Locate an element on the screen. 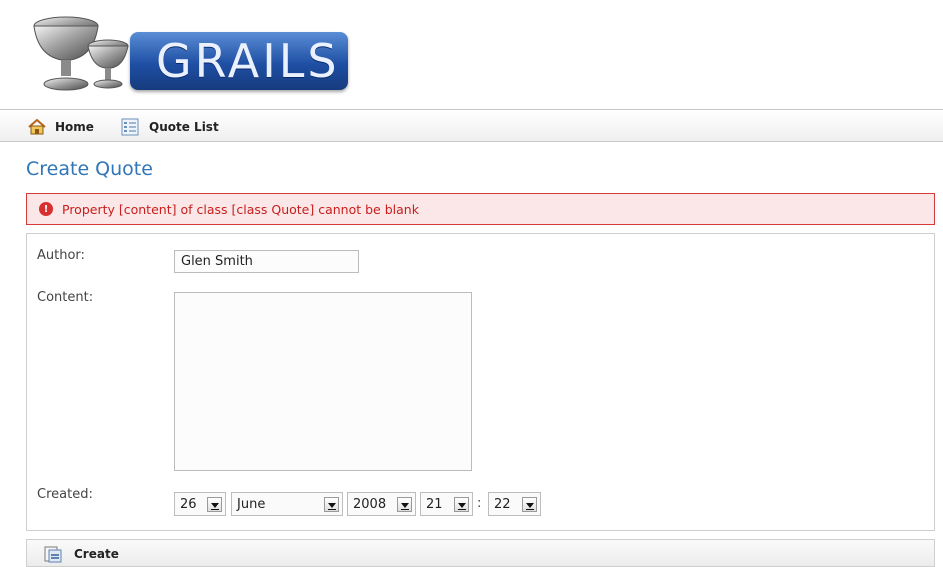 This screenshot has width=943, height=567. grails-logo: GRAILS is located at coordinates (187, 49).